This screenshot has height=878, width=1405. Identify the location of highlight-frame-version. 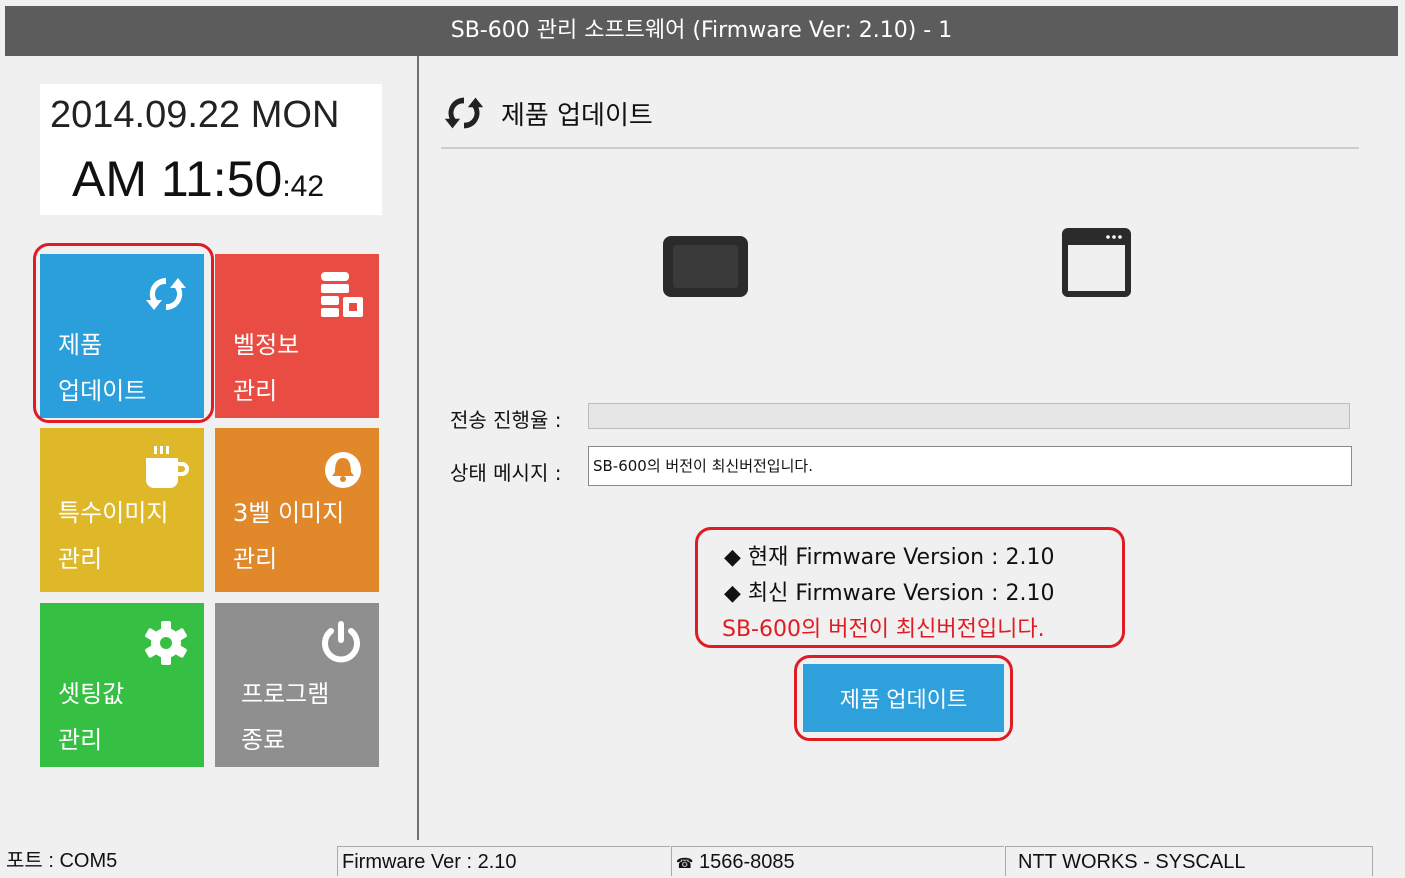
(910, 587).